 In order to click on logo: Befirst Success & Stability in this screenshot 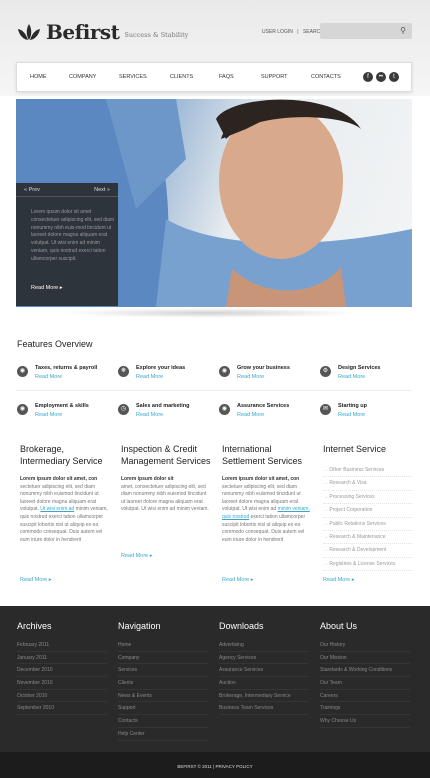, I will do `click(102, 32)`.